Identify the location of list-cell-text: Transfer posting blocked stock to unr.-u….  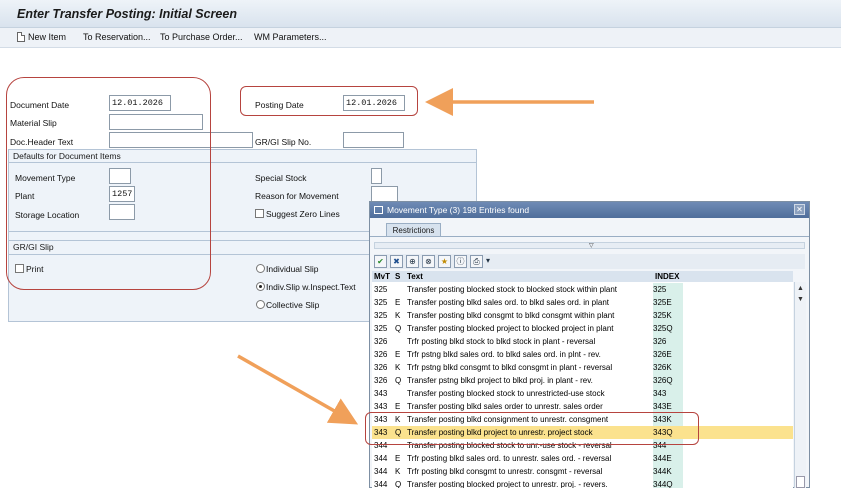
(509, 445).